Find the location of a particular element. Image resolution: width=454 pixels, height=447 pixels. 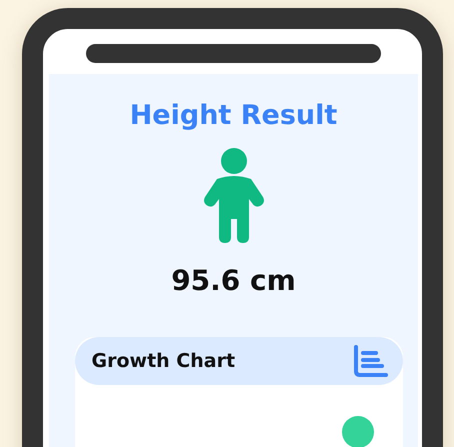

chart-dot is located at coordinates (358, 431).